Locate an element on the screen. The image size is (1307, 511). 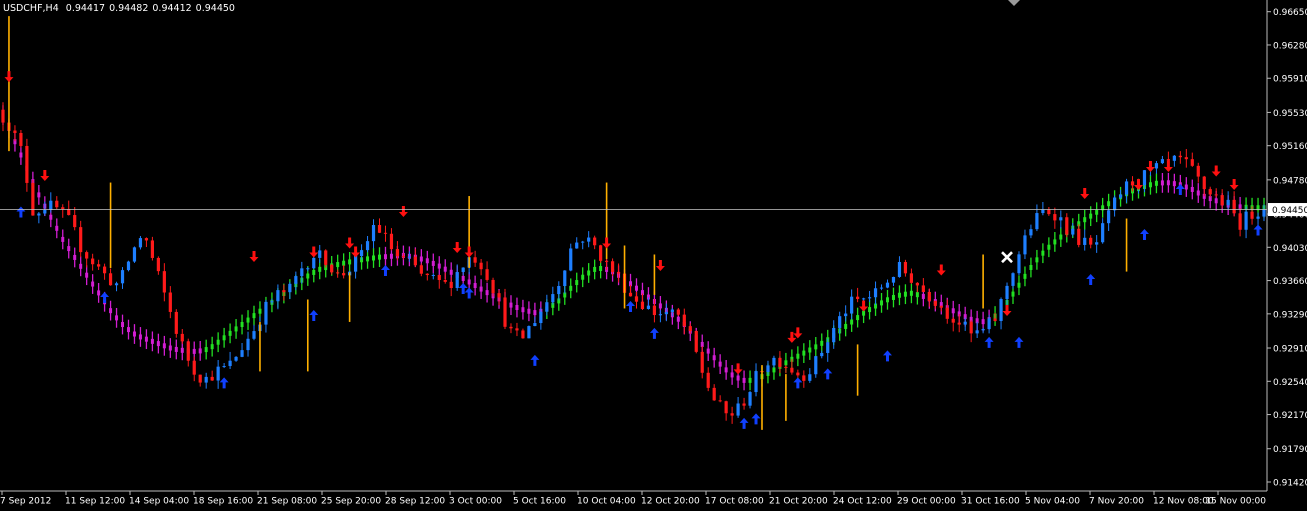
x-tick-label: 5 Nov 04:00 is located at coordinates (1052, 502).